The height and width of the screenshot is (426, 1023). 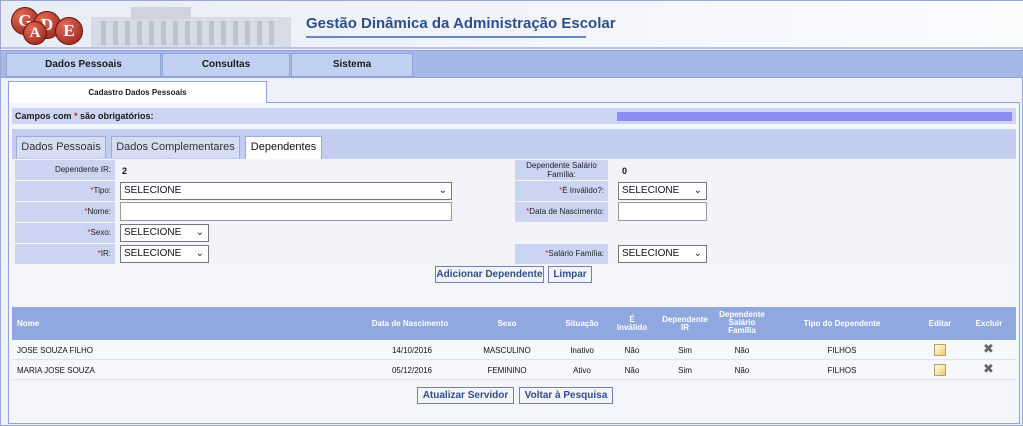 I want to click on select-salario-familia: SELECIONE ⌄, so click(x=662, y=254).